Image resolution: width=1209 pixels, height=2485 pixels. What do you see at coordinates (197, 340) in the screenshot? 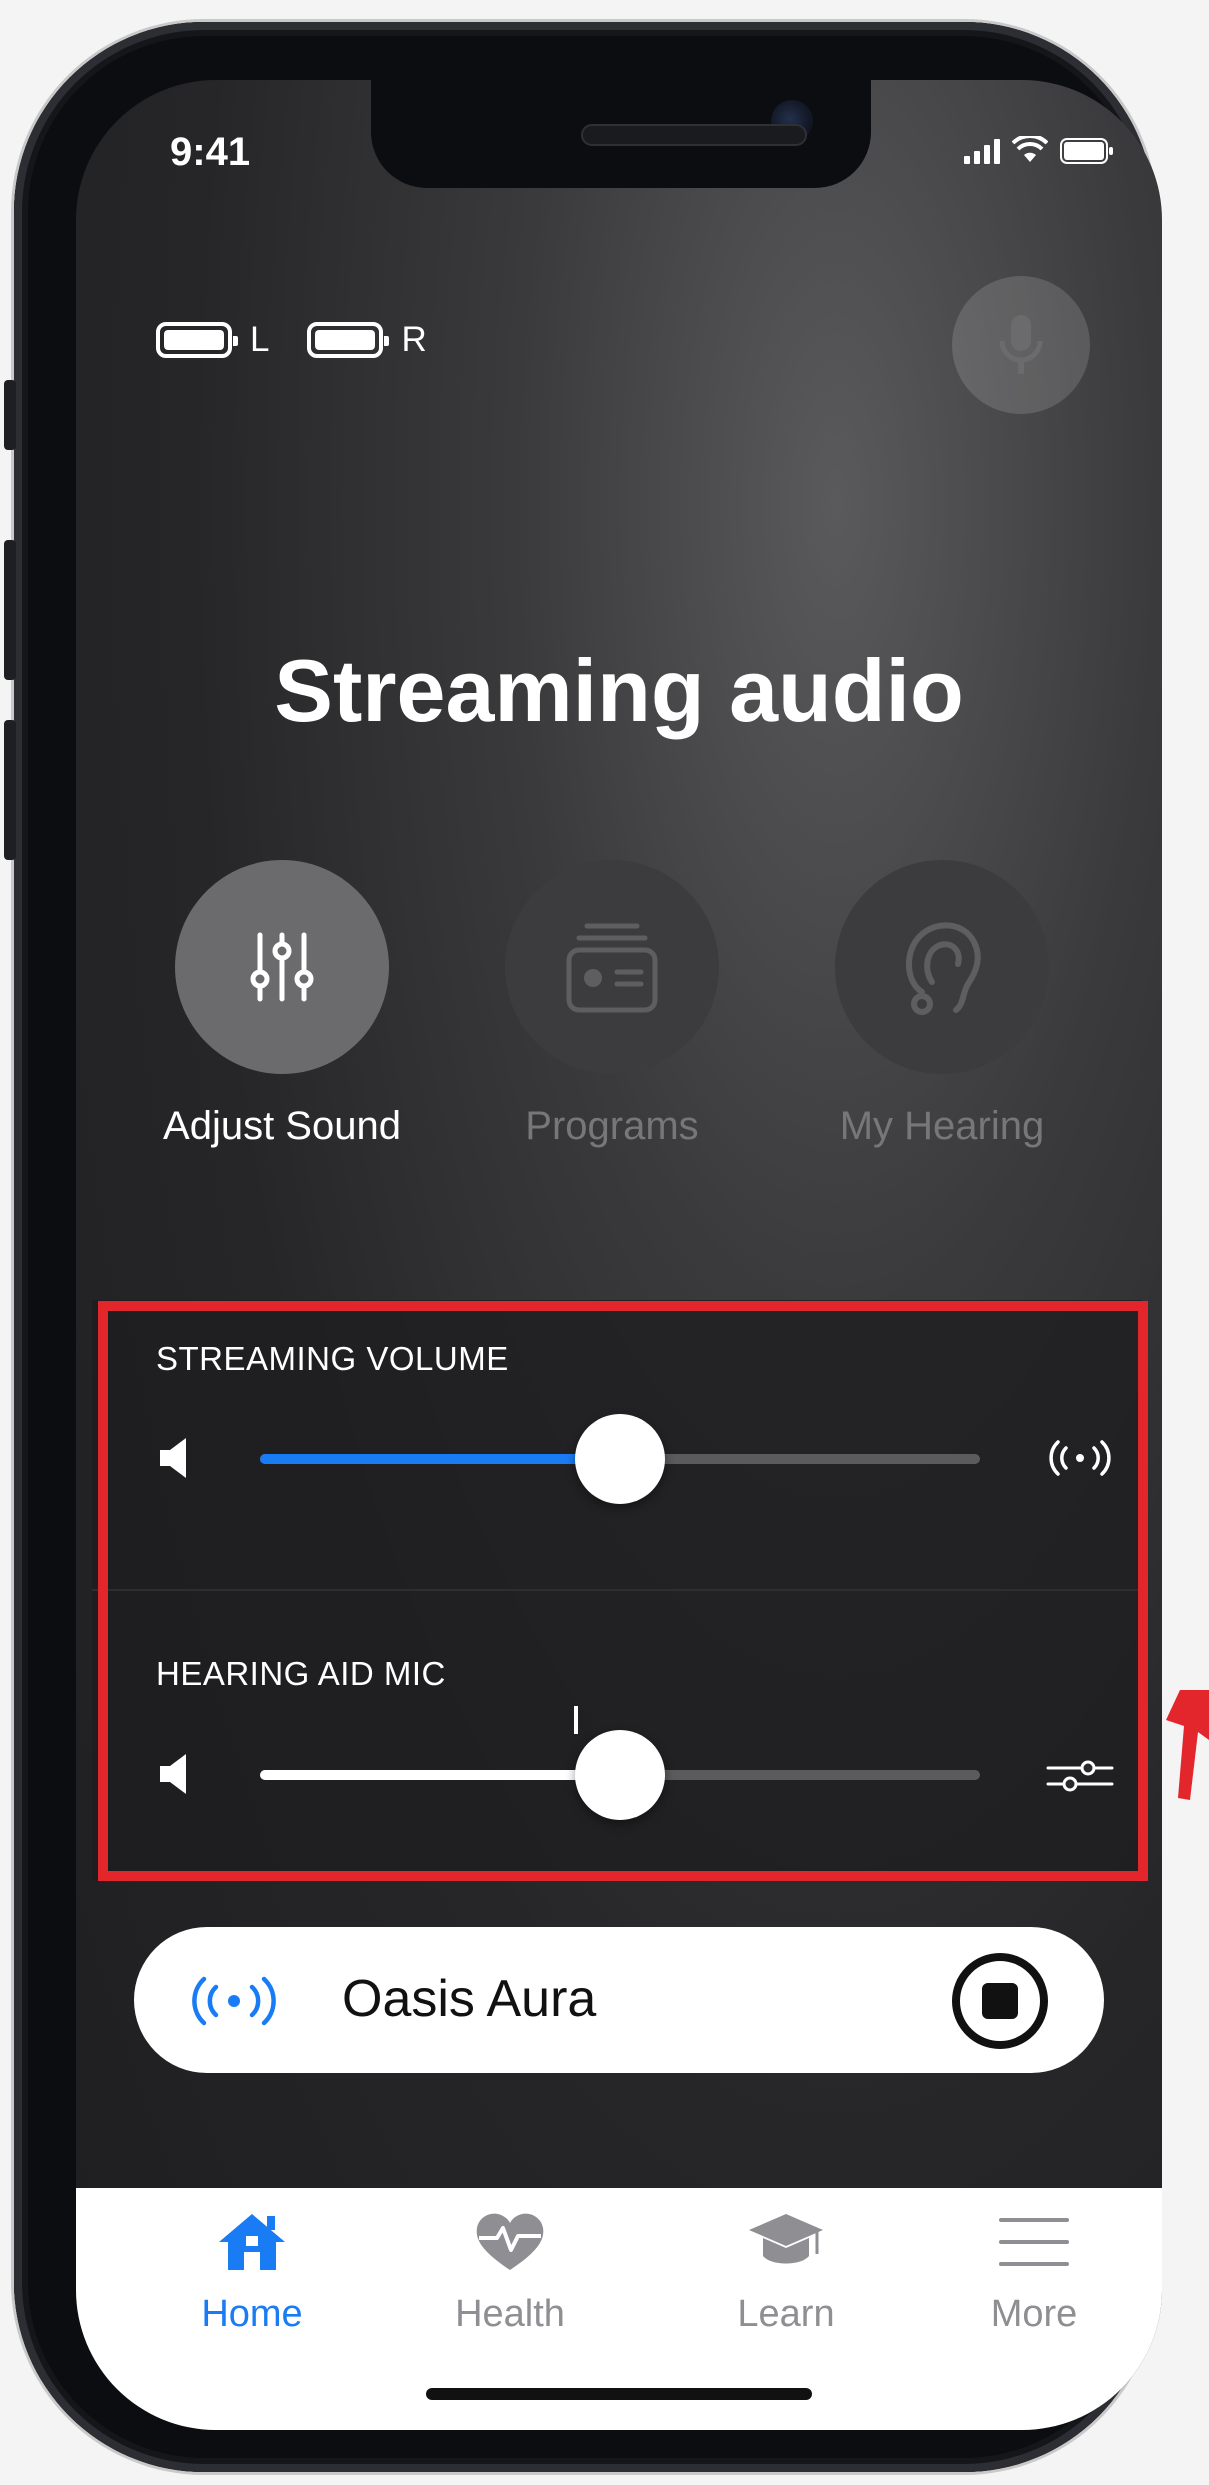
I see `battery-left-icon` at bounding box center [197, 340].